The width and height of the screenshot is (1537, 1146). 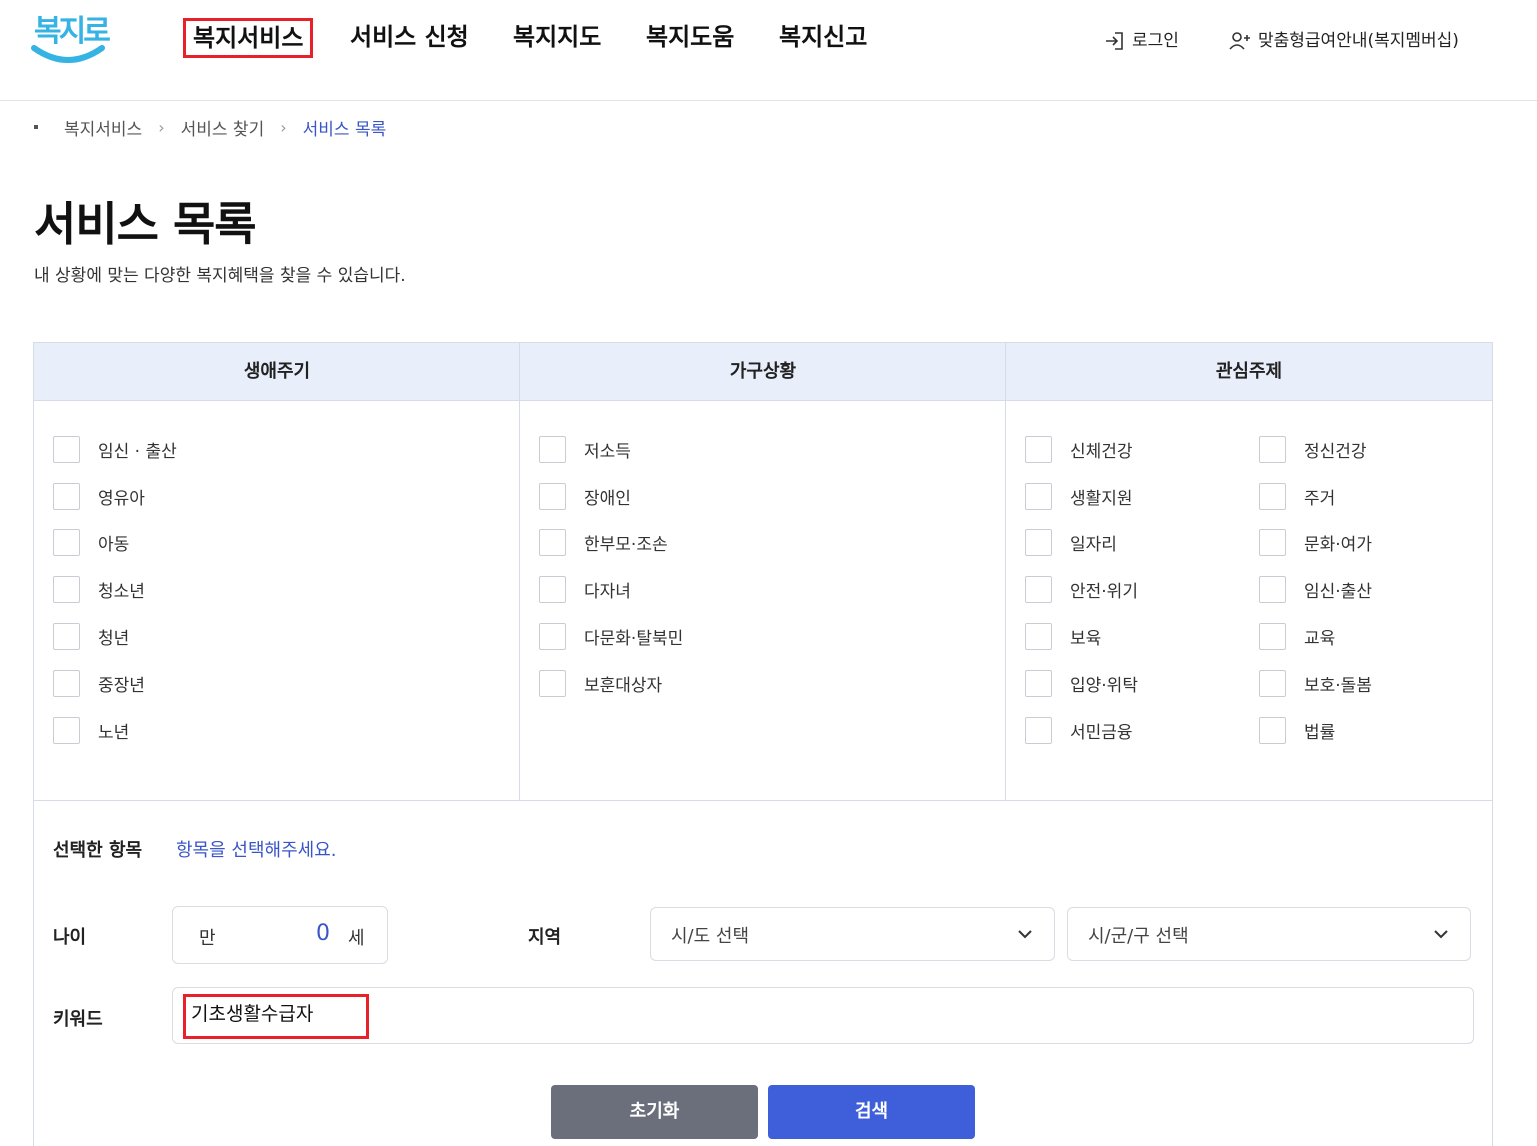 What do you see at coordinates (1079, 730) in the screenshot?
I see `checkbox-interest-finance: 서민금융` at bounding box center [1079, 730].